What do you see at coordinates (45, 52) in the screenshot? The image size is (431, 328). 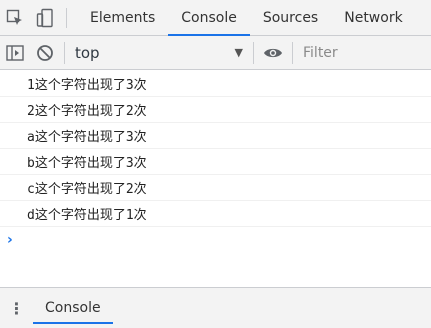 I see `clear-console-icon` at bounding box center [45, 52].